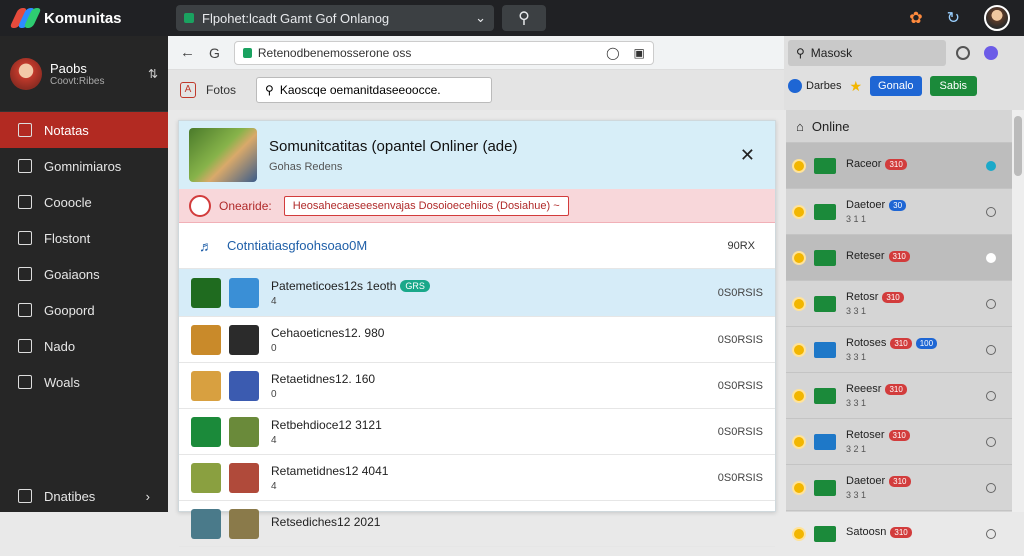 This screenshot has width=1024, height=556. I want to click on game-row: Retsediches12 2021, so click(477, 524).